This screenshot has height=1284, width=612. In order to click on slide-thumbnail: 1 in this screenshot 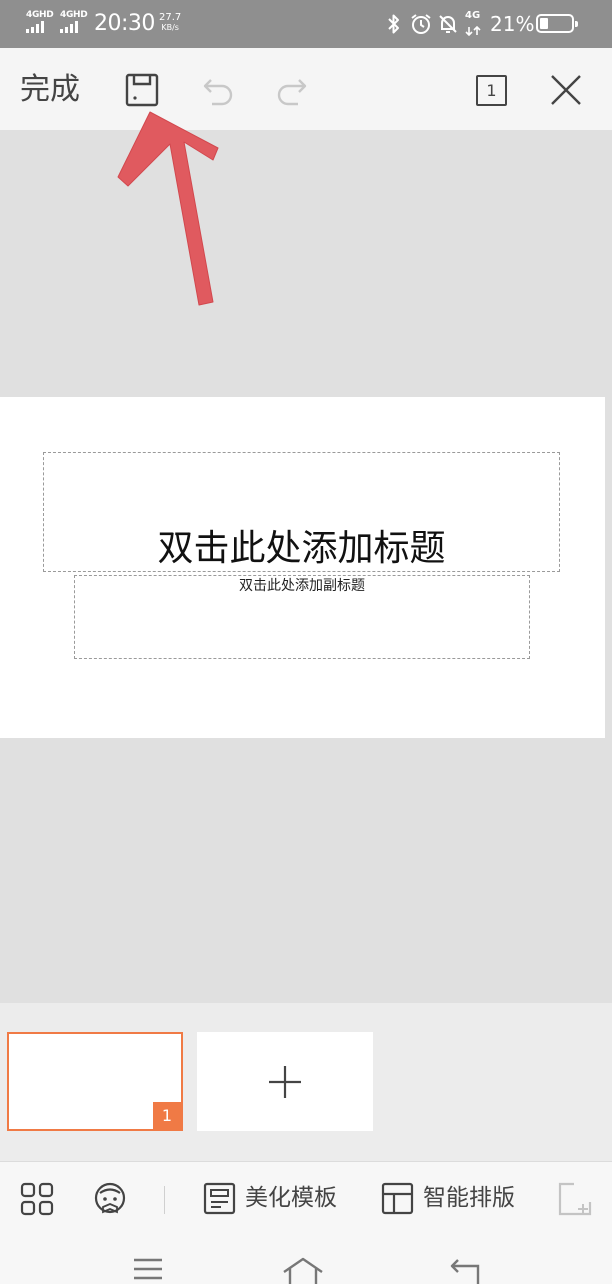, I will do `click(95, 1081)`.